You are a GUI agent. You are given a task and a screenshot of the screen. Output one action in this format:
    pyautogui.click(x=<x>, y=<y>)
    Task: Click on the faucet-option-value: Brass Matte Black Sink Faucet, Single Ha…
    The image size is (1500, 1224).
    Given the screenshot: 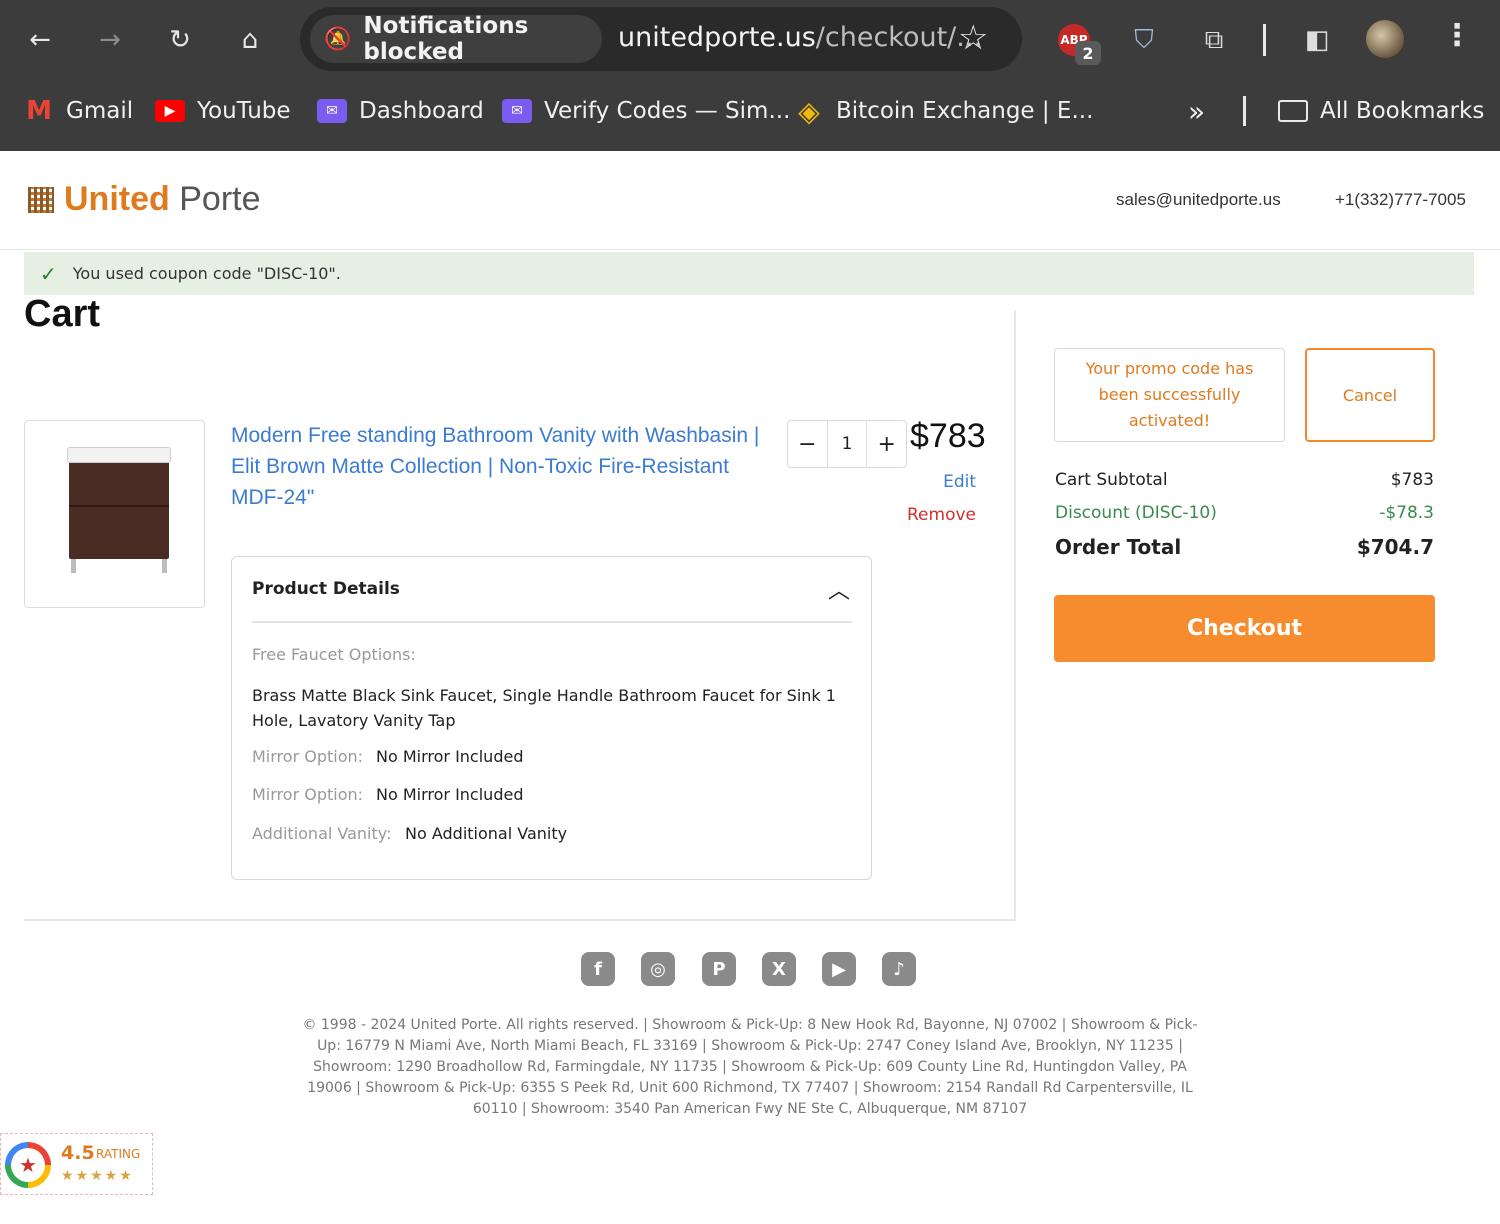 What is the action you would take?
    pyautogui.click(x=544, y=708)
    